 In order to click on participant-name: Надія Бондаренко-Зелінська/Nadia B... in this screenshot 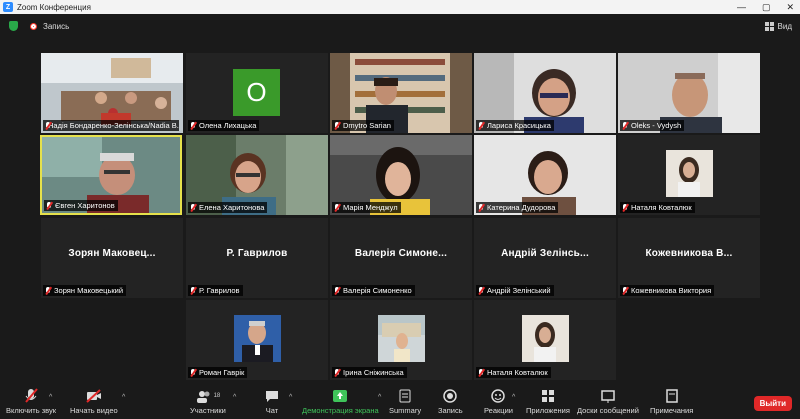, I will do `click(113, 125)`.